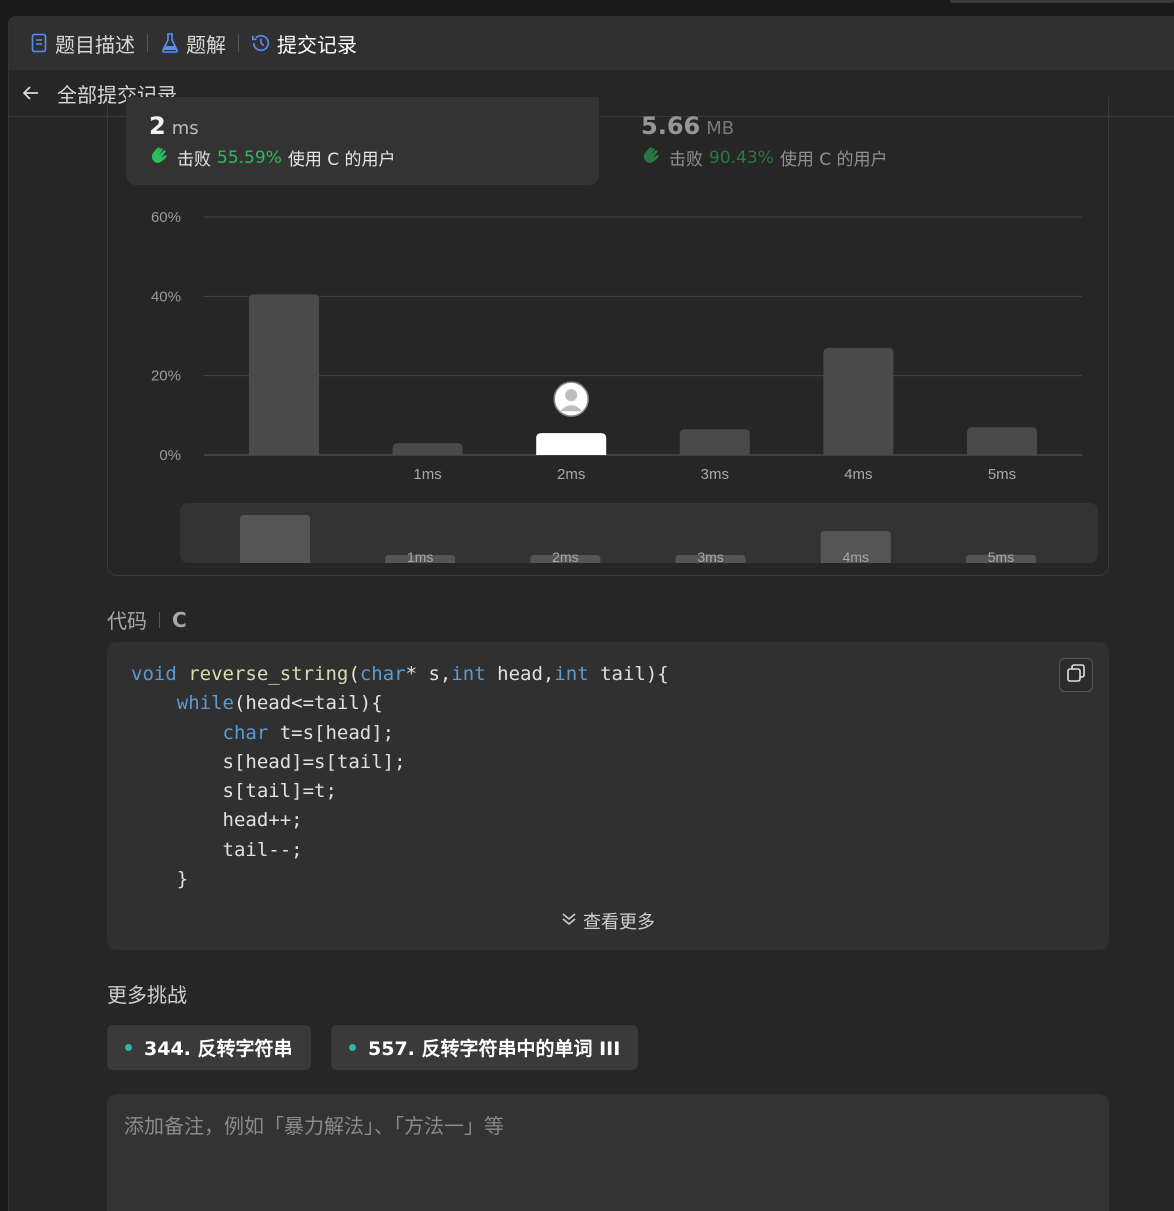 The image size is (1174, 1211). Describe the element at coordinates (858, 474) in the screenshot. I see `x-tick-label: 4ms` at that location.